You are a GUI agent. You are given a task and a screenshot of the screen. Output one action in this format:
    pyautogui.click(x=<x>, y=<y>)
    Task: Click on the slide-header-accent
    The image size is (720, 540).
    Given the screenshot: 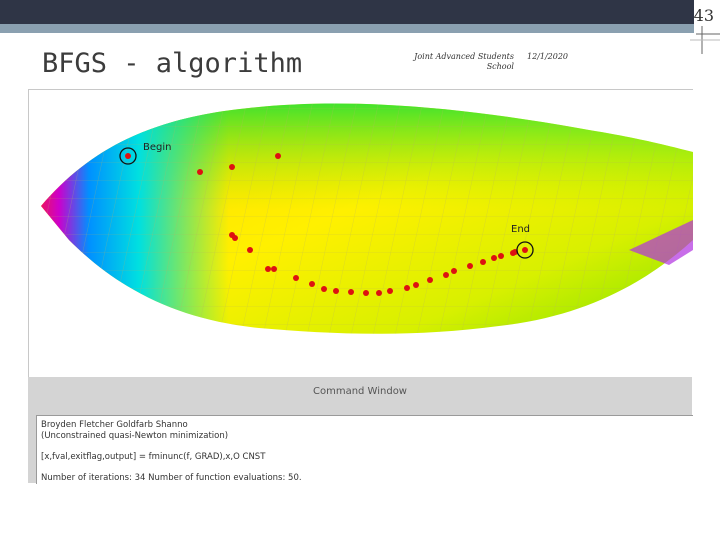 What is the action you would take?
    pyautogui.click(x=347, y=28)
    